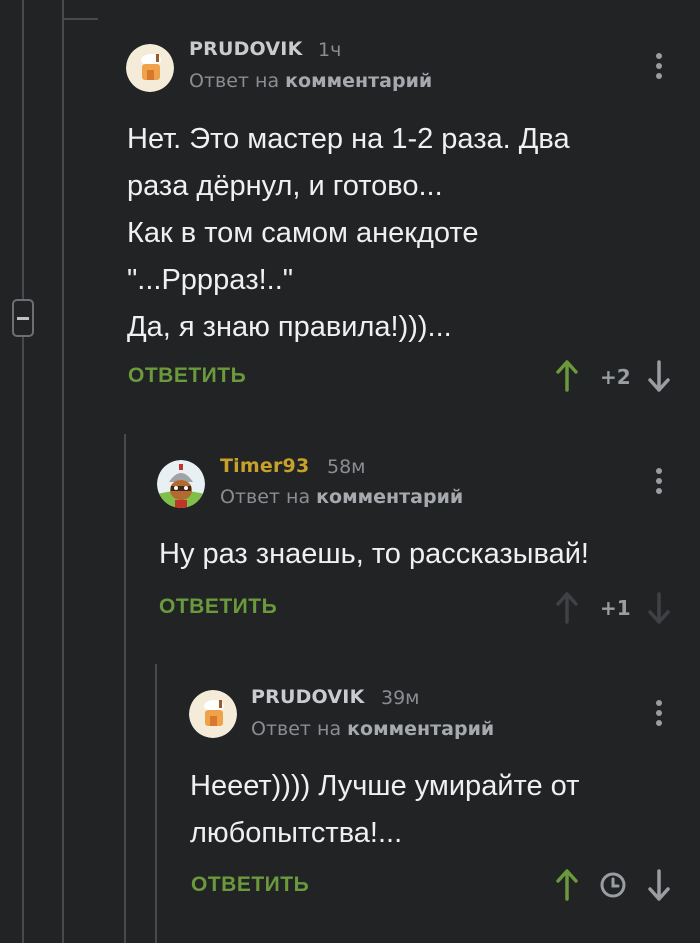  I want to click on knight-avatar-icon, so click(181, 484).